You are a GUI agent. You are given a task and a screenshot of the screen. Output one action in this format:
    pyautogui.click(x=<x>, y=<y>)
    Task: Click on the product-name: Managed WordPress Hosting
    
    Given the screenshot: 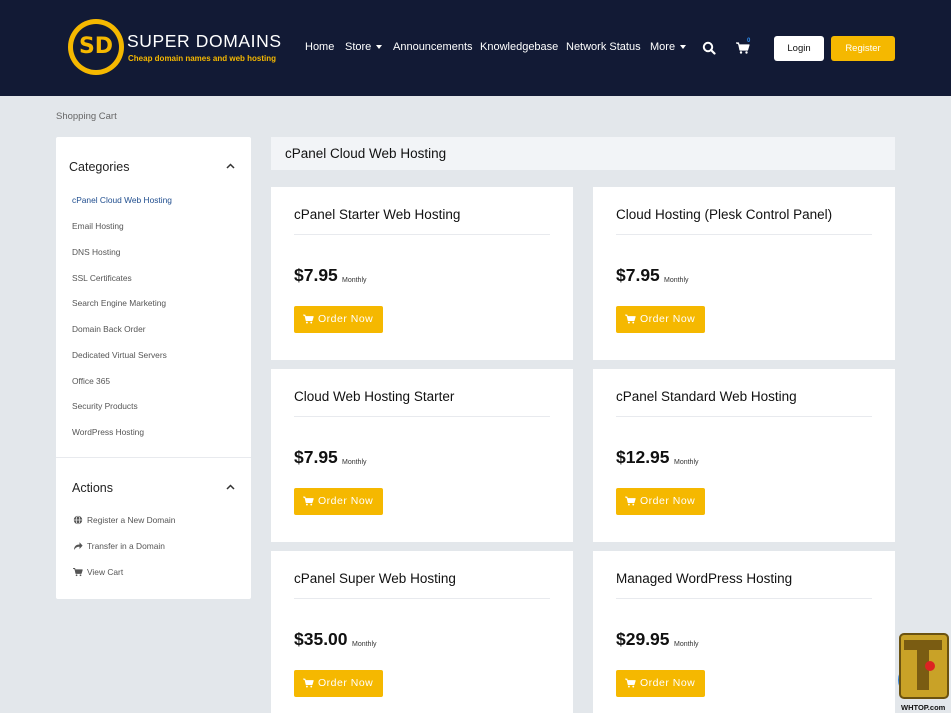 What is the action you would take?
    pyautogui.click(x=704, y=578)
    